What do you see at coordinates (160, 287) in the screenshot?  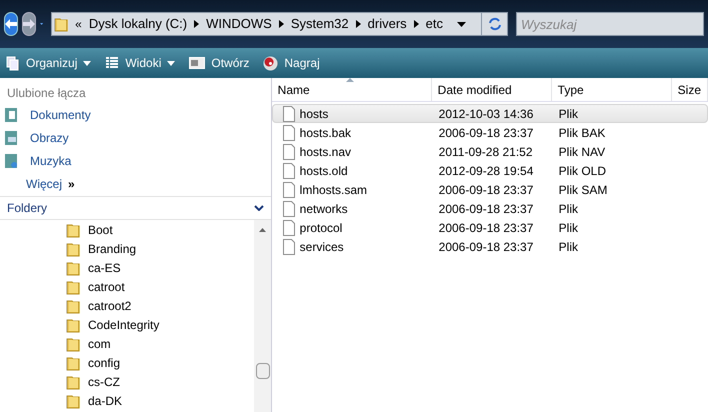 I see `folder-item: catroot` at bounding box center [160, 287].